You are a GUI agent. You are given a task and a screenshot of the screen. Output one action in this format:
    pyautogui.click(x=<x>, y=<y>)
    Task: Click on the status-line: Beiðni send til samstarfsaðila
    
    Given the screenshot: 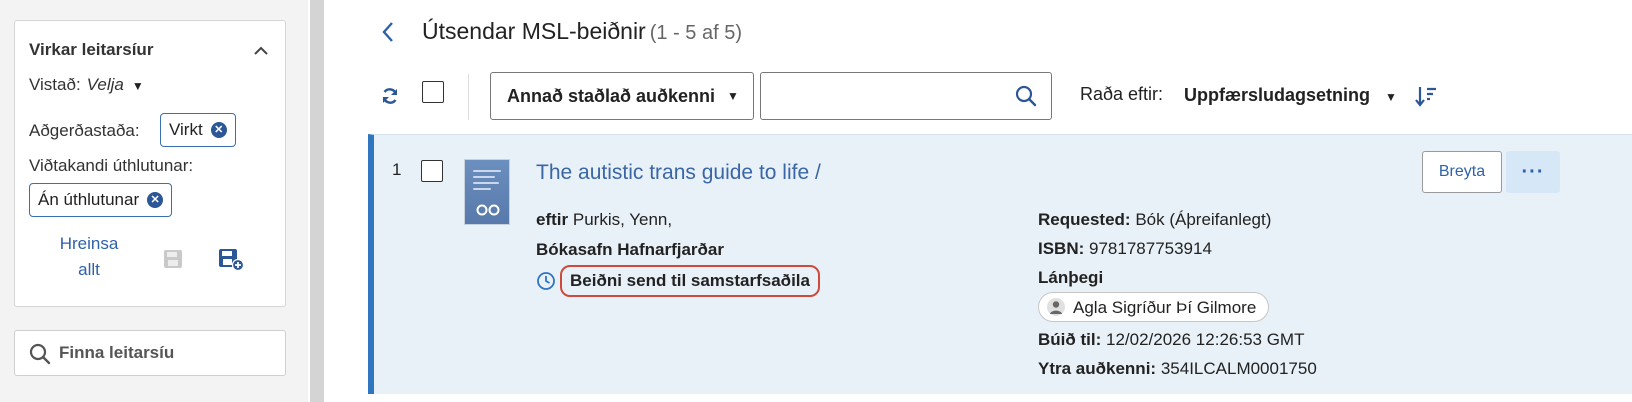 What is the action you would take?
    pyautogui.click(x=678, y=281)
    